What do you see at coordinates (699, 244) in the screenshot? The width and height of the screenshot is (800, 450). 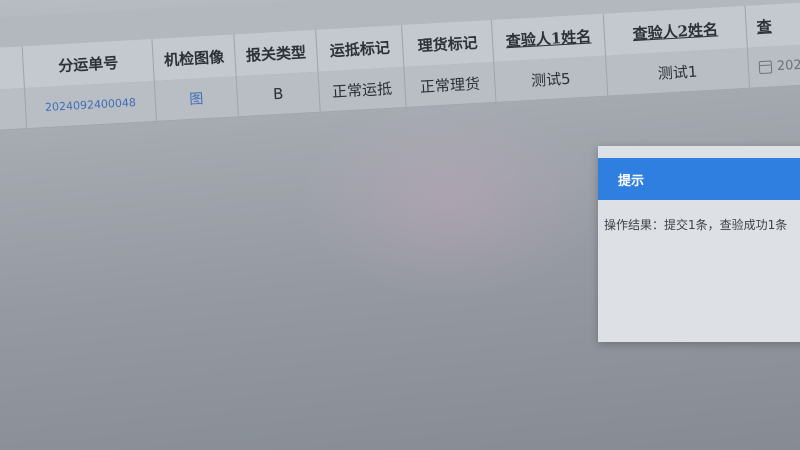 I see `message-dialog: 提示 操作结果：提交1条，查验成功1条` at bounding box center [699, 244].